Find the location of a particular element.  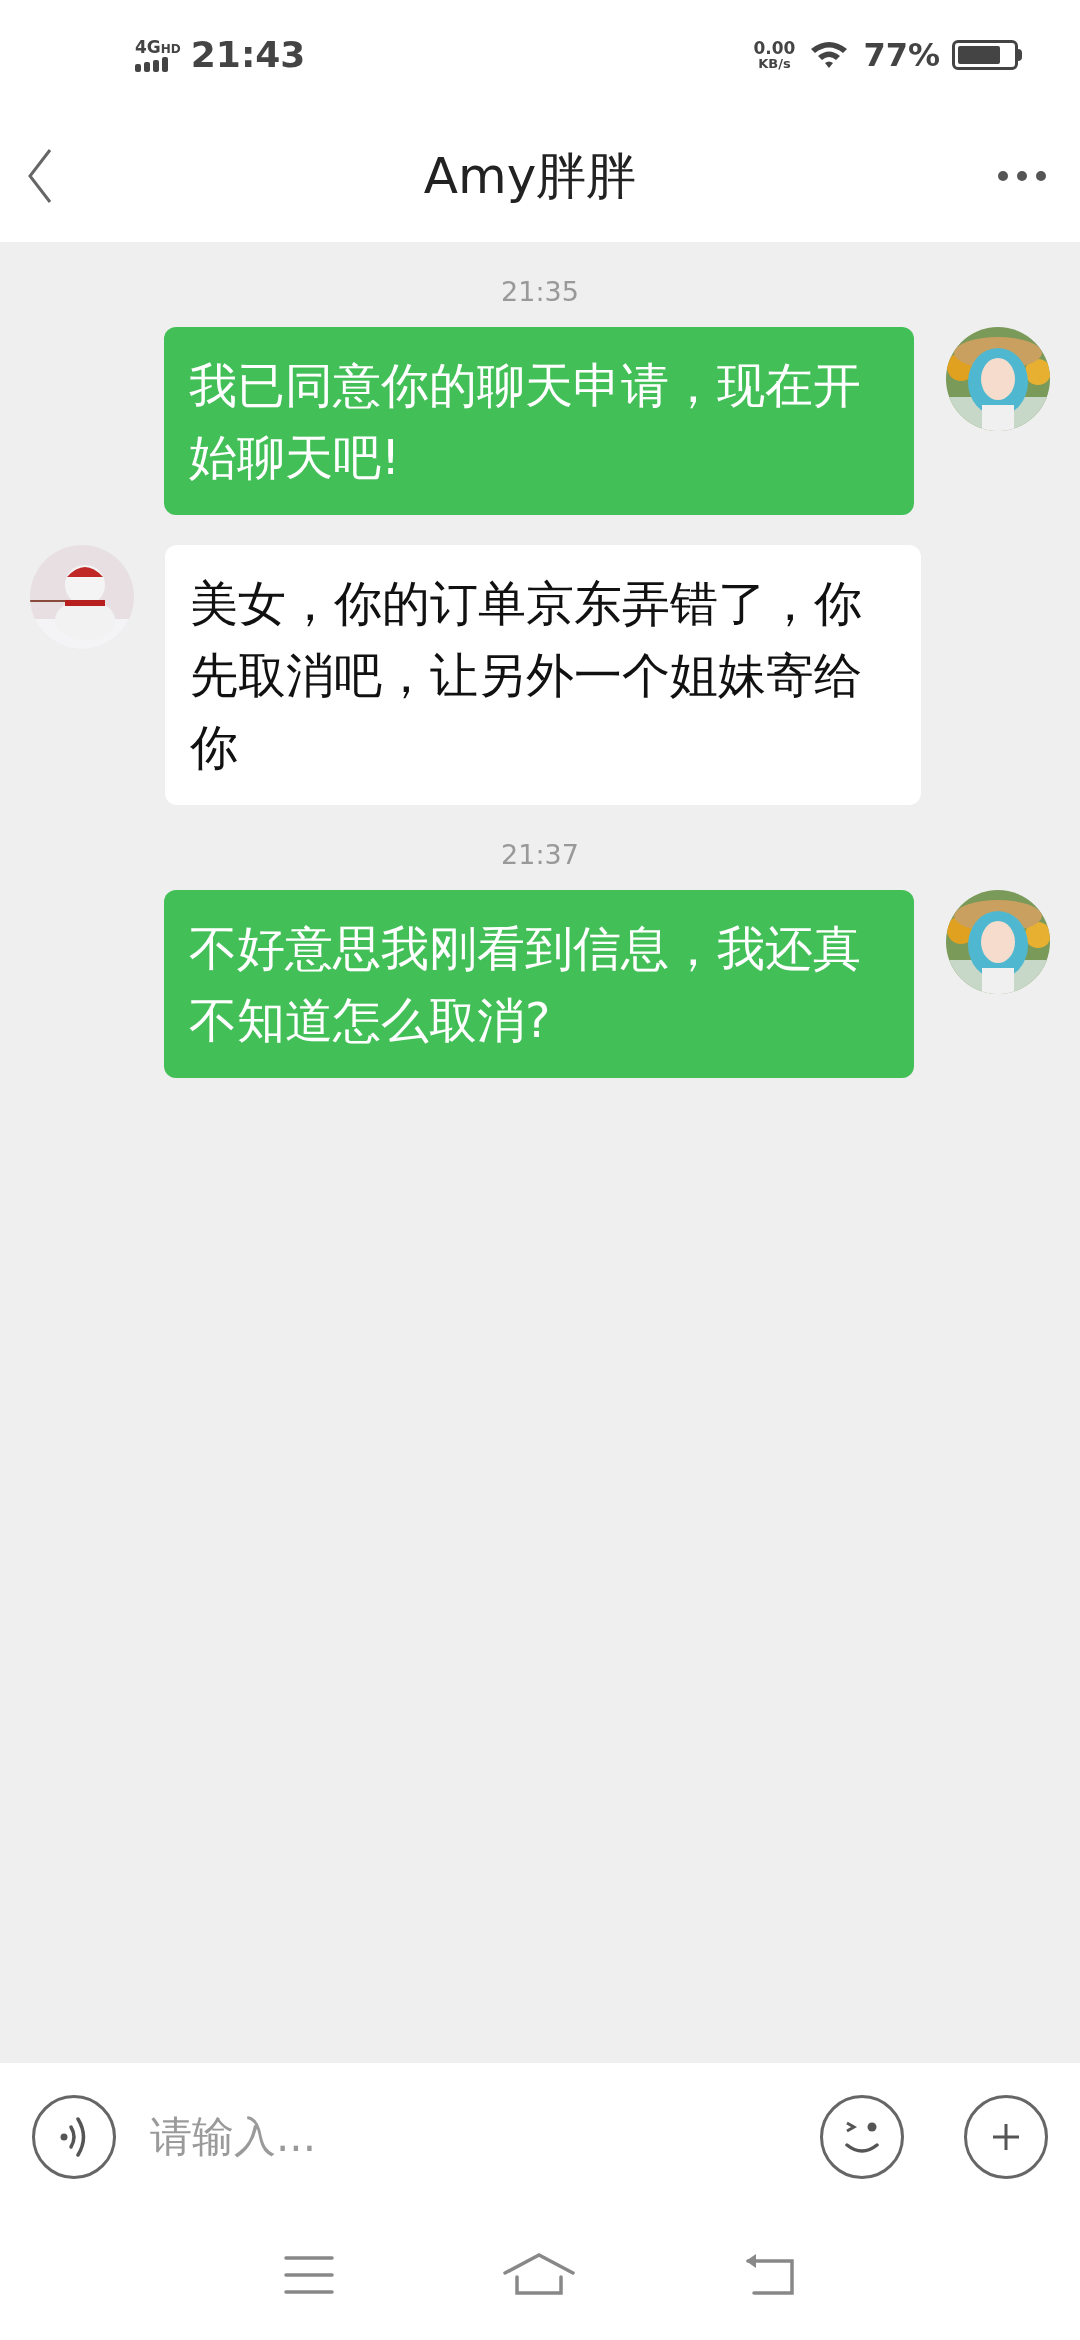

battery-icon is located at coordinates (987, 55).